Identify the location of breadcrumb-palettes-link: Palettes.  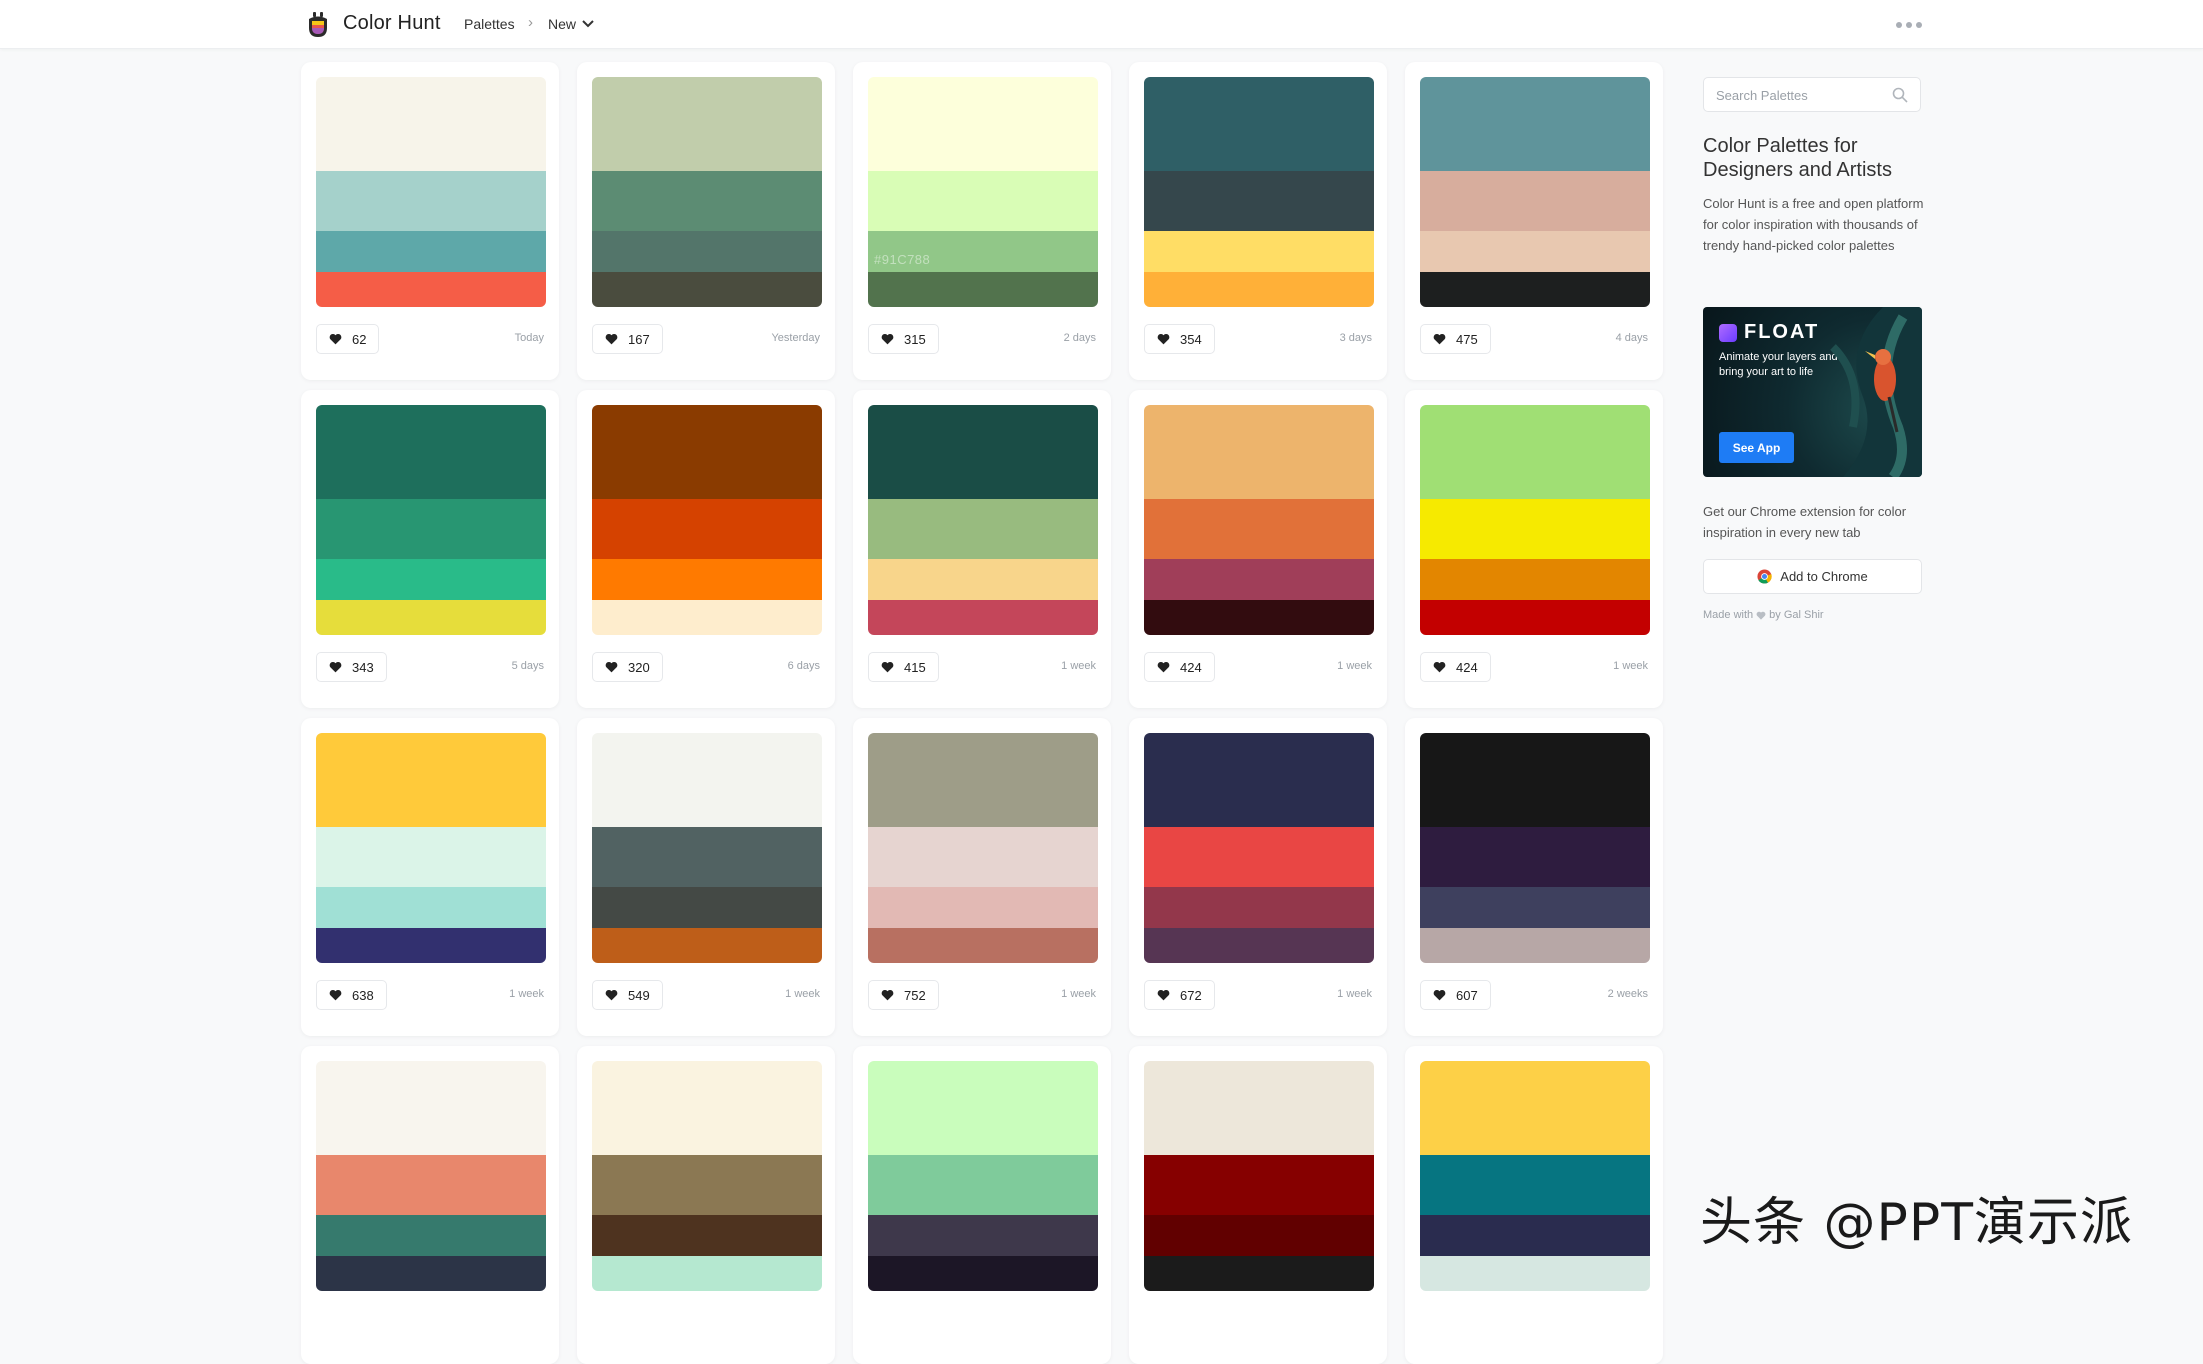
(489, 24).